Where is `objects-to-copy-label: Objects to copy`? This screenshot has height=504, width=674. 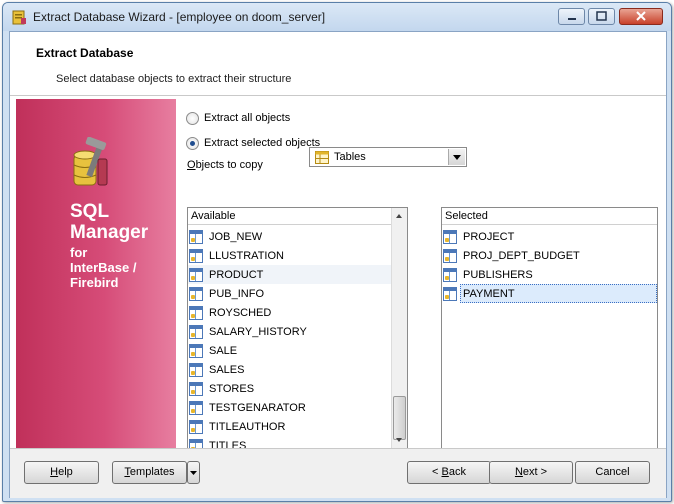
objects-to-copy-label: Objects to copy is located at coordinates (225, 165).